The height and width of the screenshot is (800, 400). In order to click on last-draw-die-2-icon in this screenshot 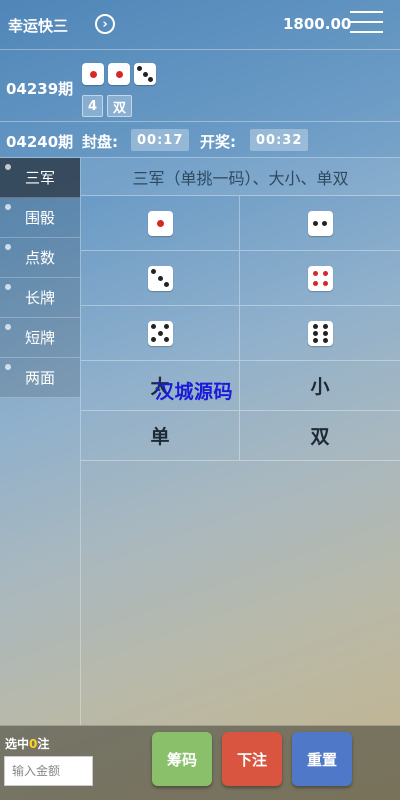, I will do `click(119, 74)`.